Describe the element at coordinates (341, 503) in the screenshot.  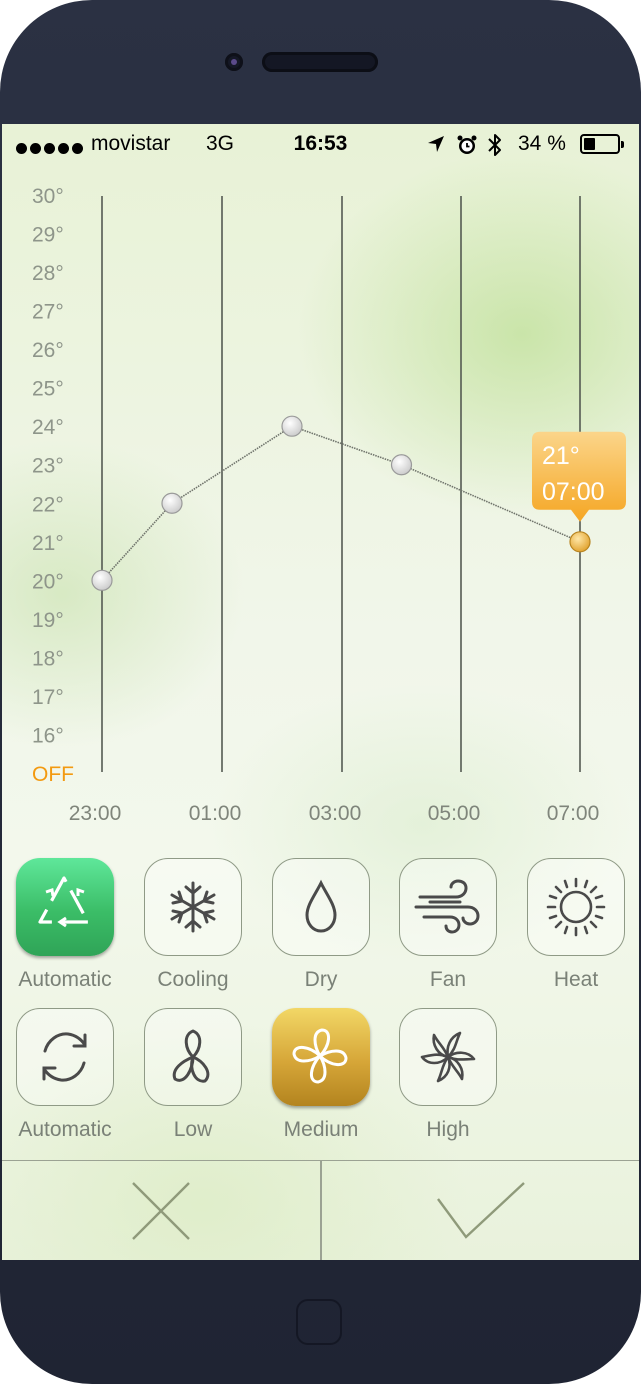
I see `temperature-points` at that location.